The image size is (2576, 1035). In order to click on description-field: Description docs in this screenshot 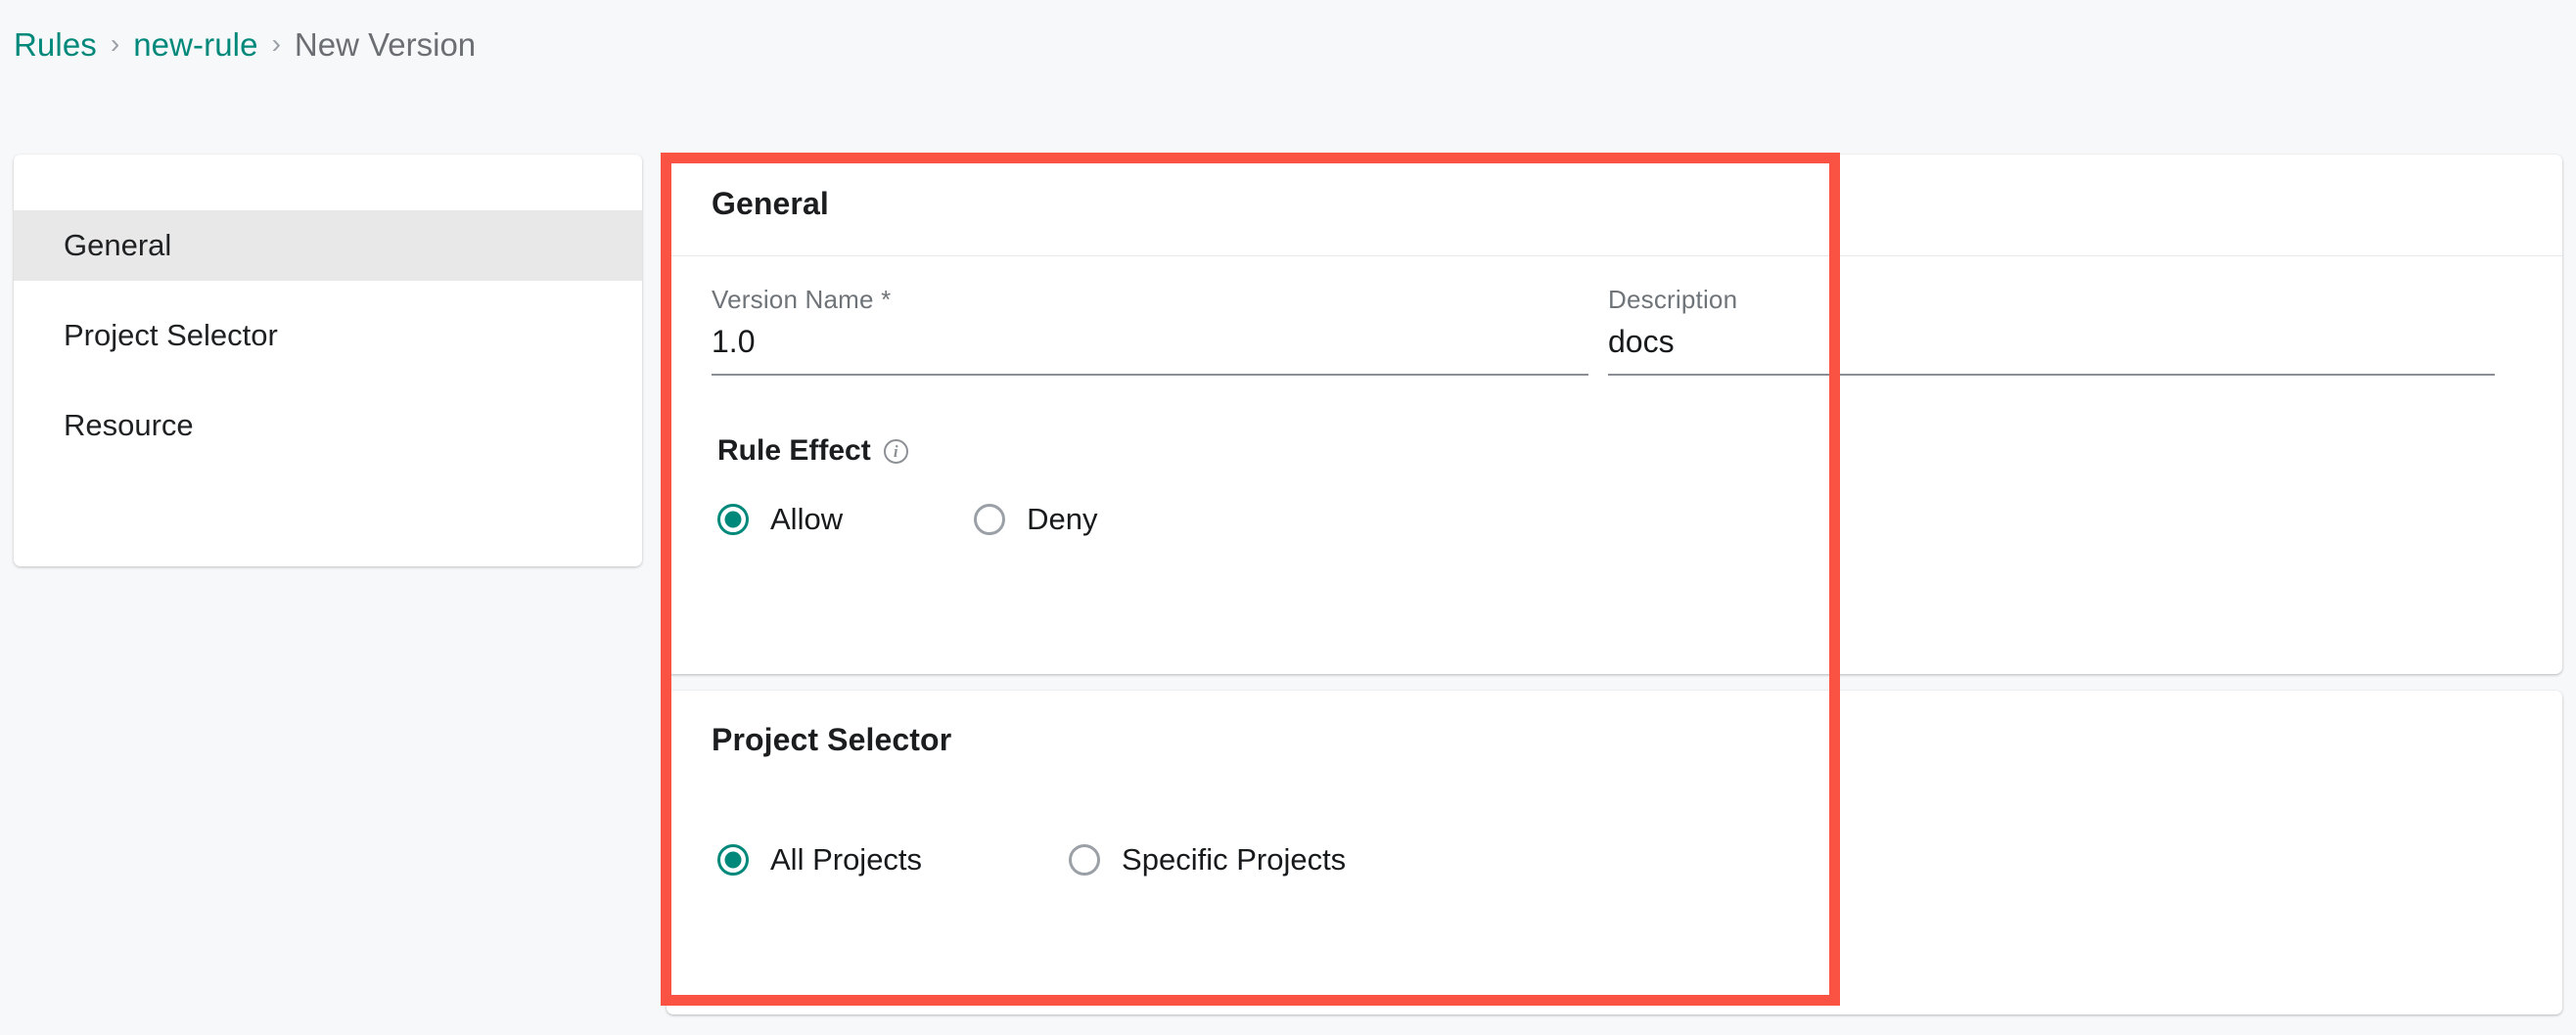, I will do `click(2051, 330)`.